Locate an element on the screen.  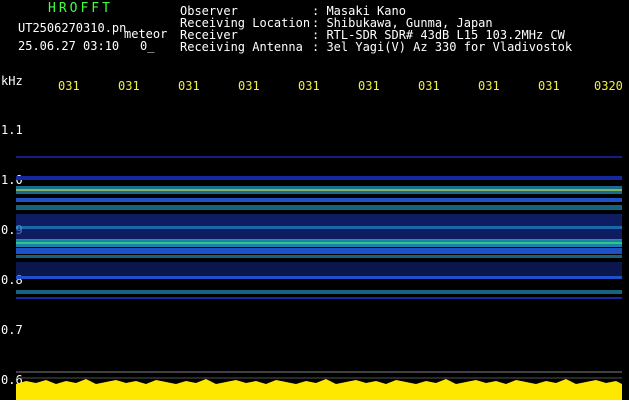
x-tick-0312: 031 is located at coordinates (129, 86).